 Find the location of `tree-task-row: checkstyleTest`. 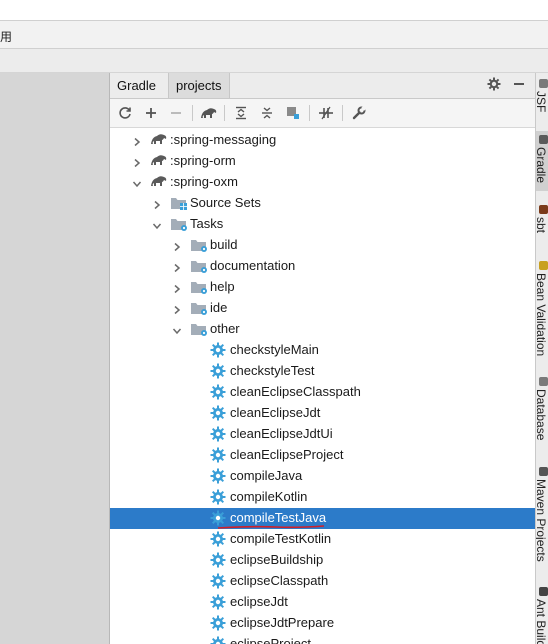

tree-task-row: checkstyleTest is located at coordinates (322, 371).